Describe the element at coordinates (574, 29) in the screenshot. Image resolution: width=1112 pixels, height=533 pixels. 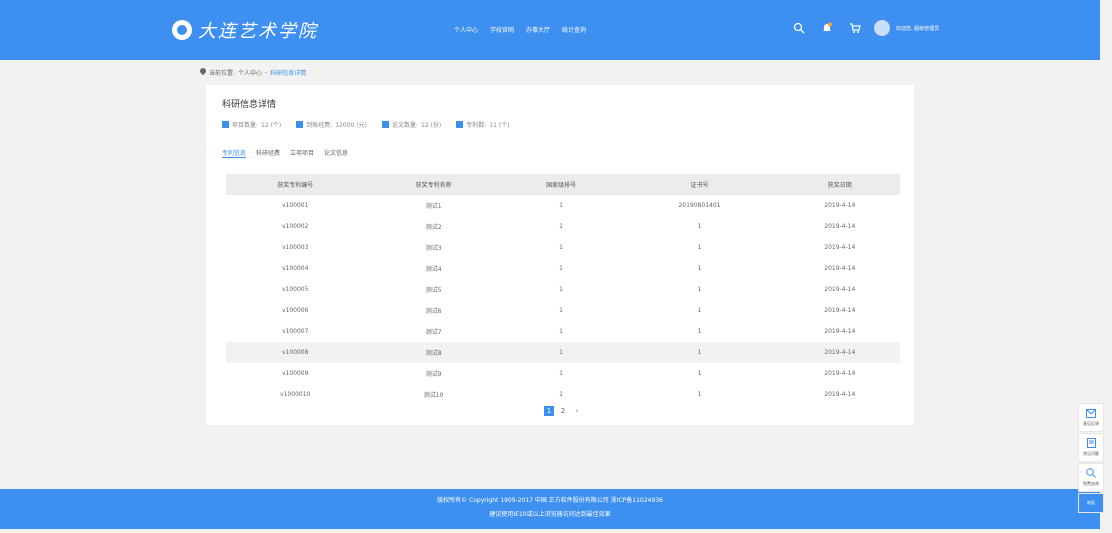
I see `nav-item-statistics: 统计查询` at that location.